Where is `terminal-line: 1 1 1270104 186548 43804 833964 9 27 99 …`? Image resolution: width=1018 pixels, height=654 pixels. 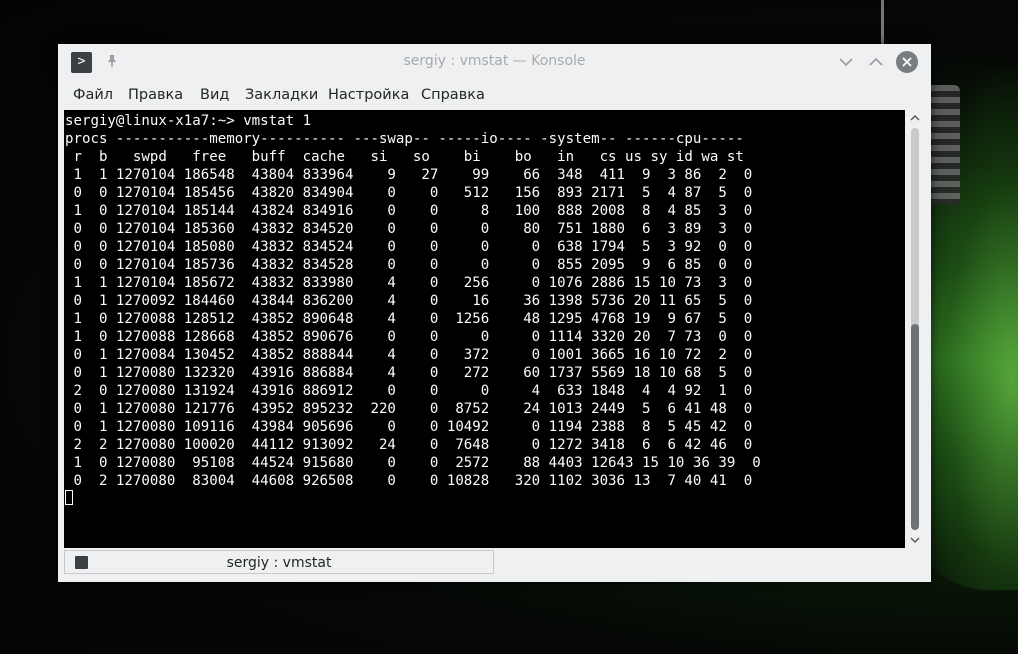
terminal-line: 1 1 1270104 186548 43804 833964 9 27 99 … is located at coordinates (409, 175).